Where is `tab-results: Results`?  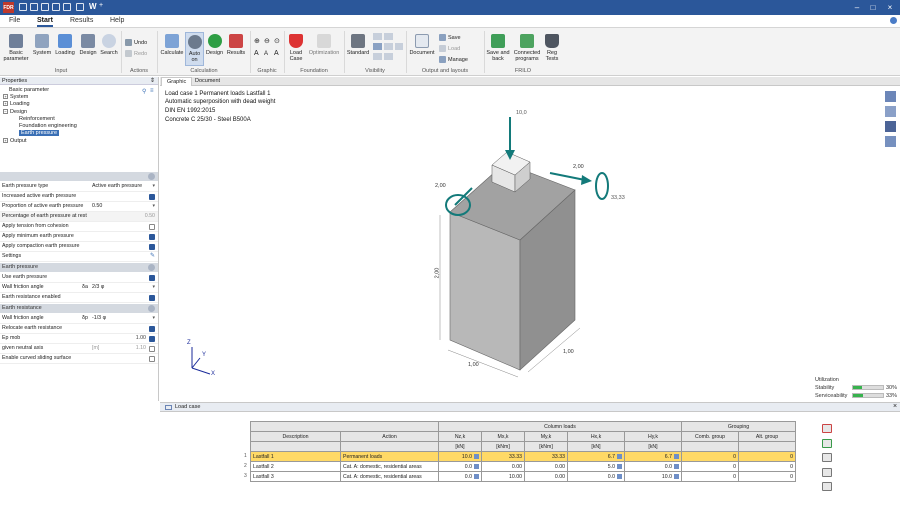
tab-results: Results is located at coordinates (81, 20).